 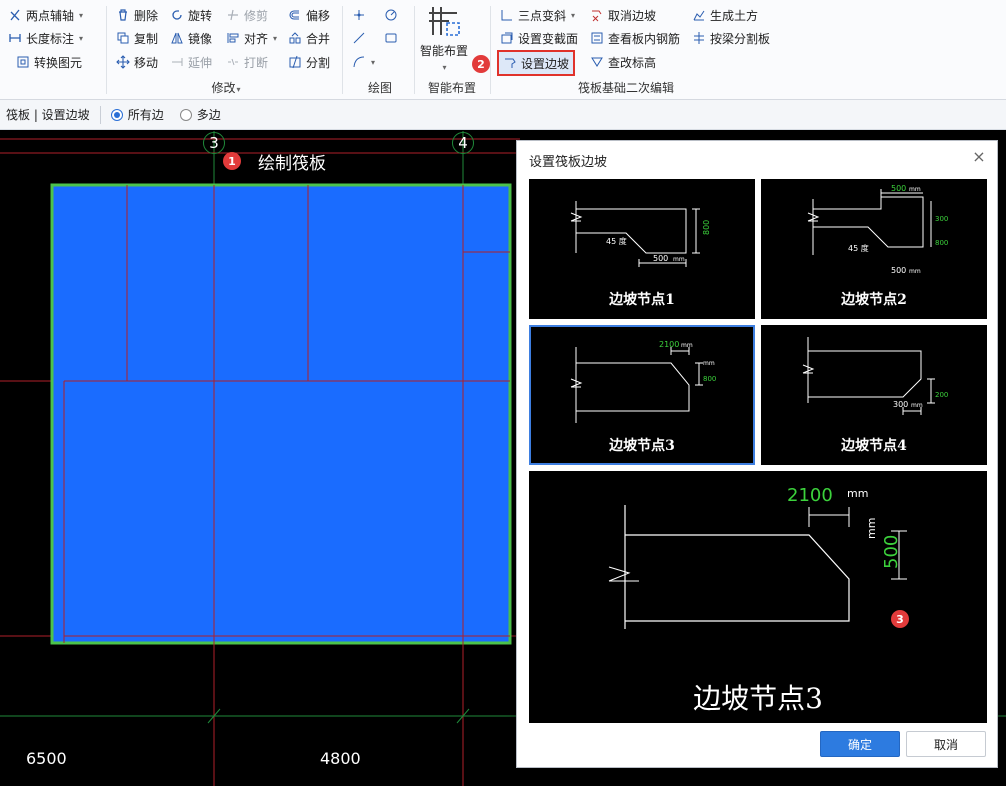 I want to click on gen-earthwork-button: 生成土方, so click(x=725, y=15).